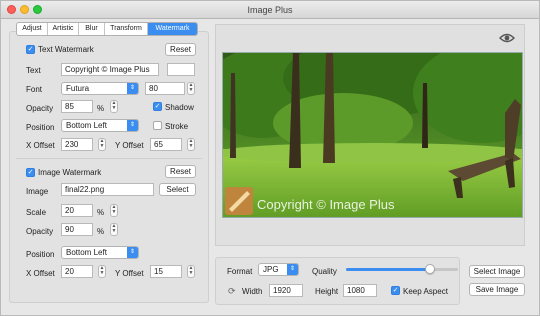 The image size is (540, 316). I want to click on image-watermark-title: Image Watermark, so click(70, 172).